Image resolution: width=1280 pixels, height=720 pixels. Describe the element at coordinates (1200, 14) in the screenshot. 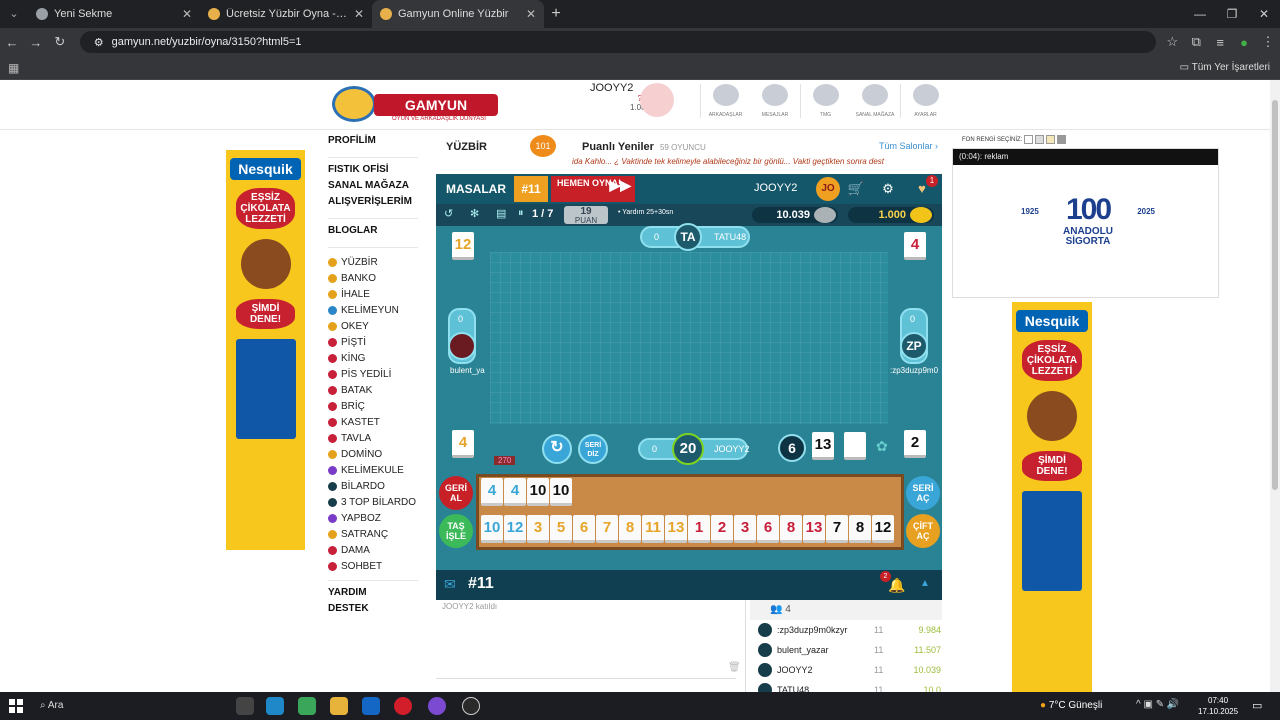

I see `minimize-icon: —` at that location.